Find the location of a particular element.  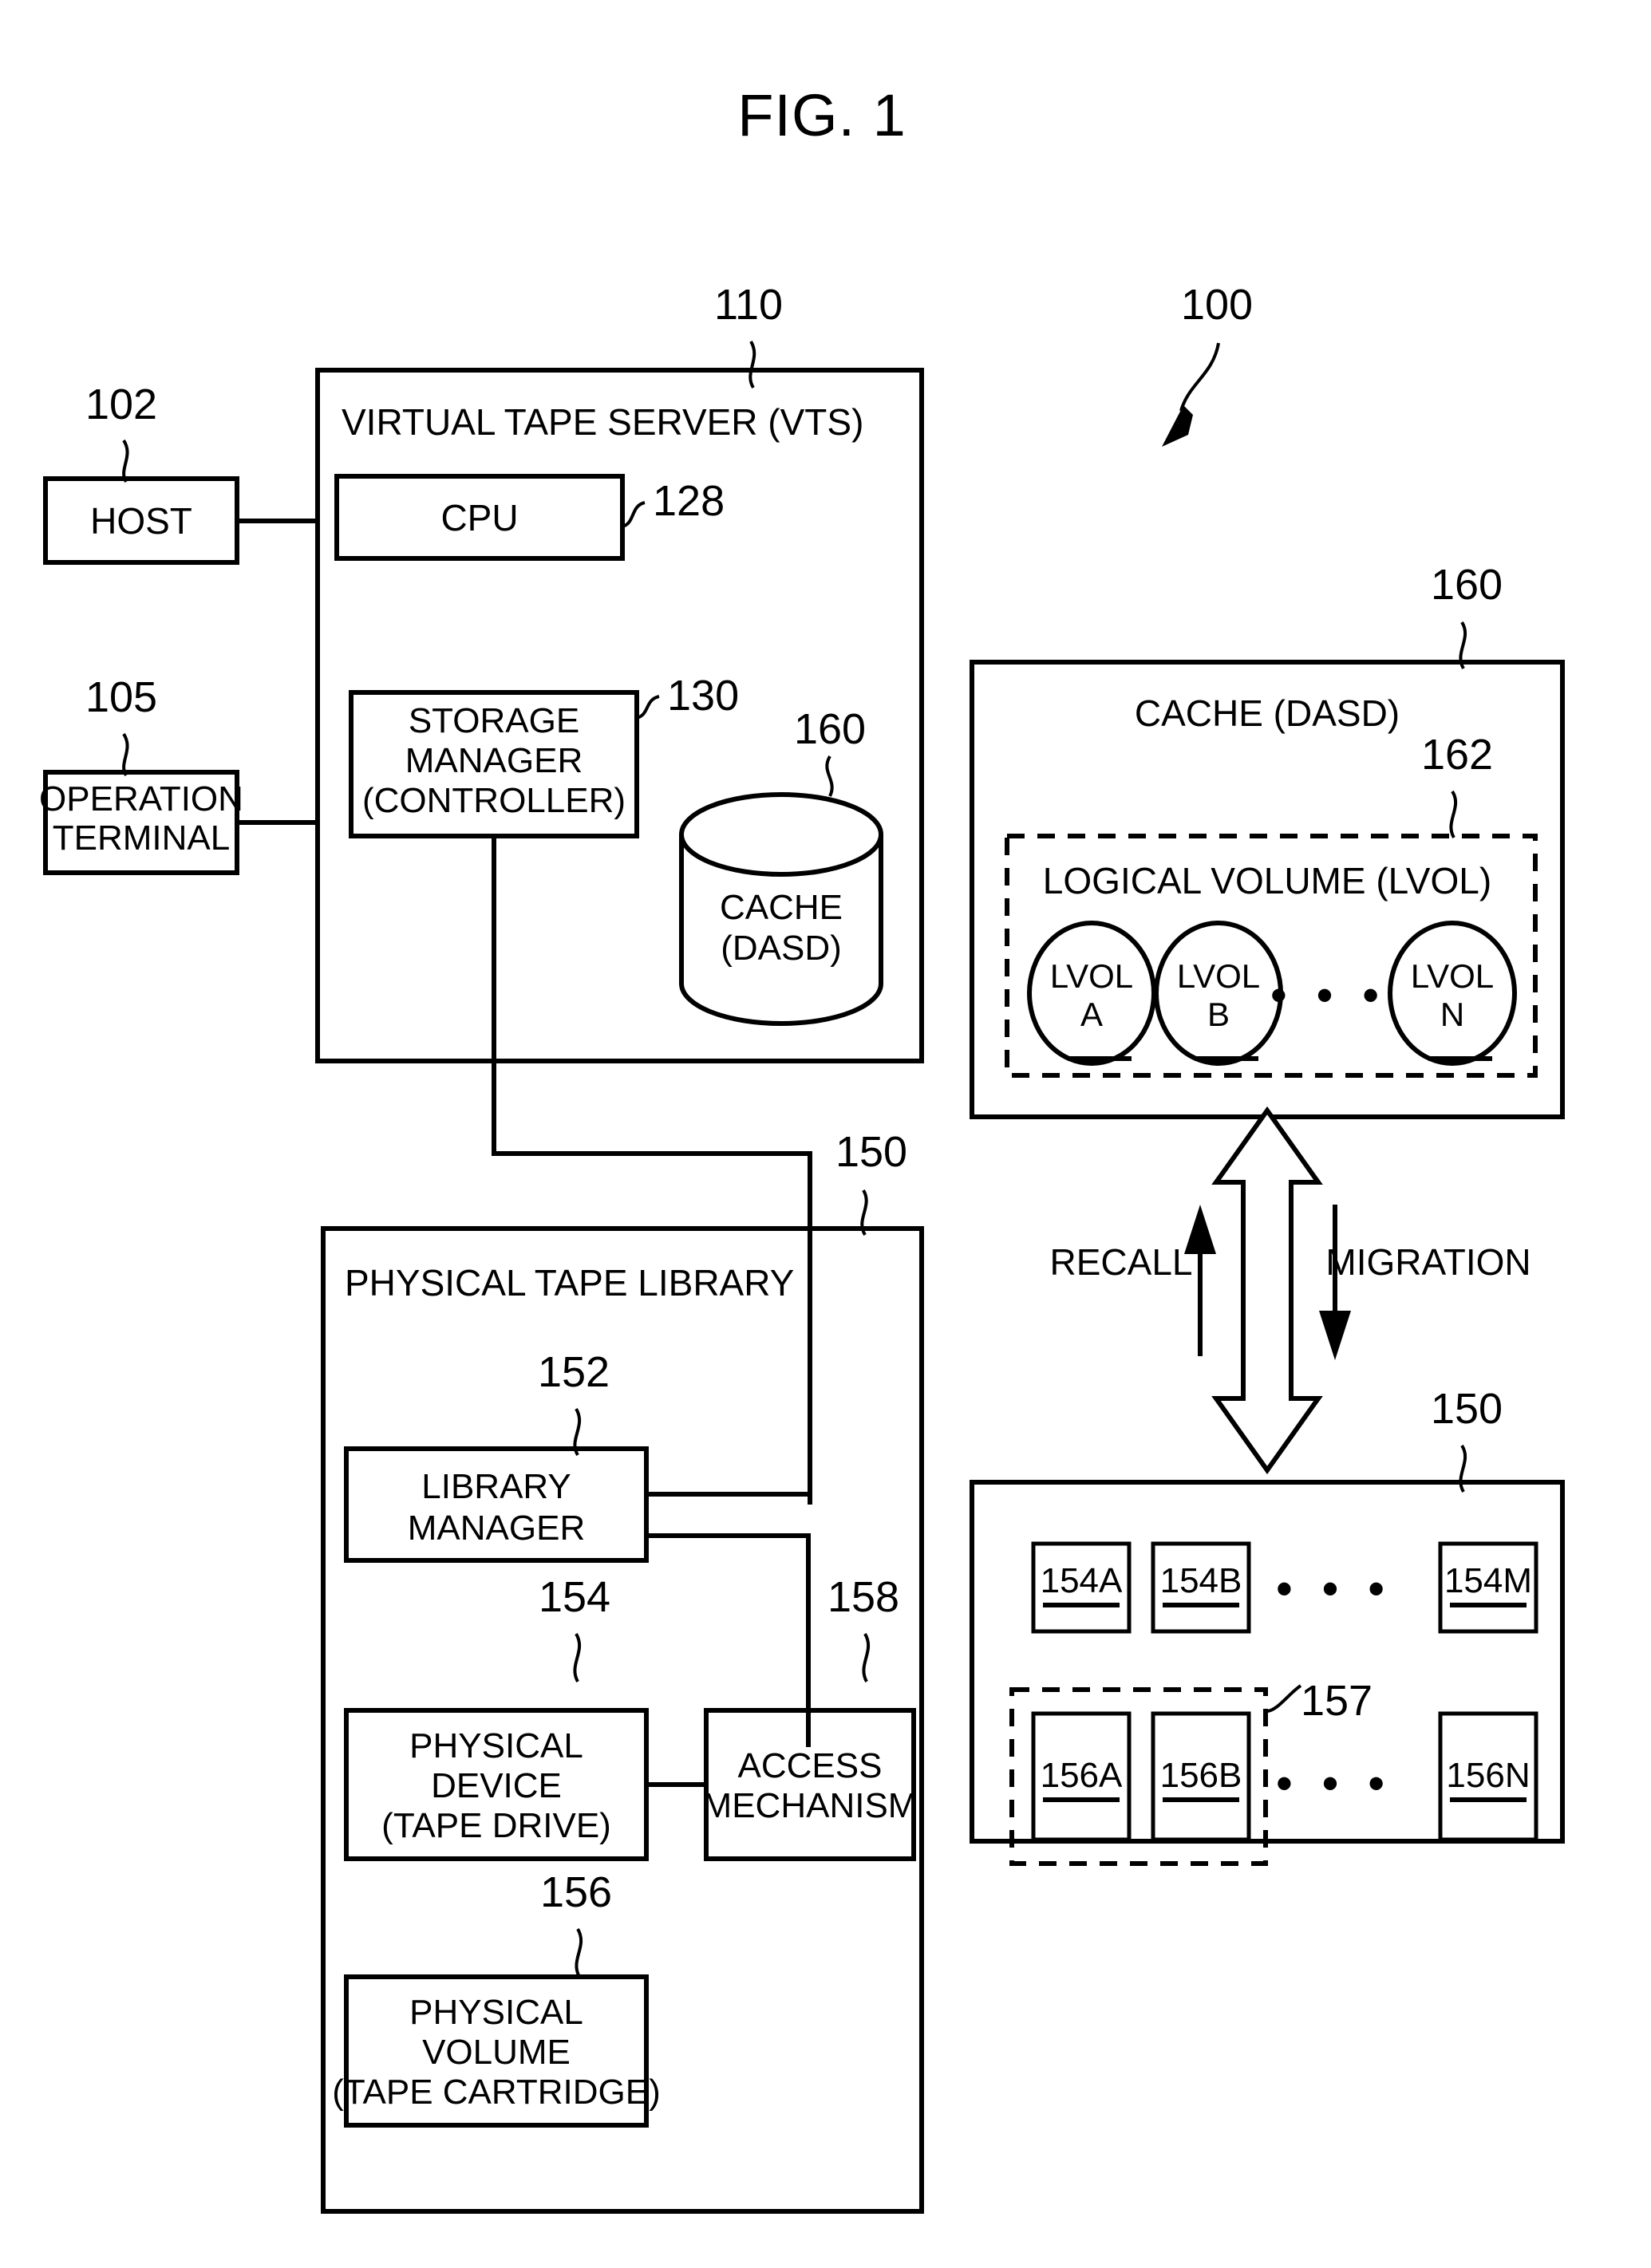

operation-terminal-label-line1: OPERATION is located at coordinates (141, 799).